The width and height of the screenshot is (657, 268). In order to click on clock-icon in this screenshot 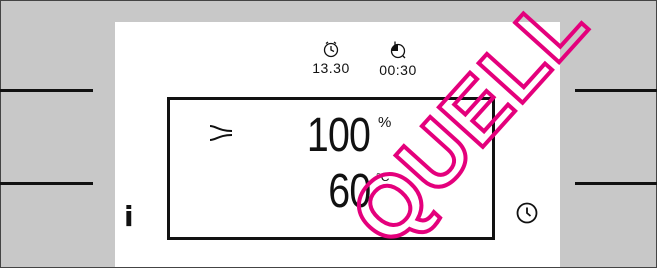, I will do `click(527, 213)`.